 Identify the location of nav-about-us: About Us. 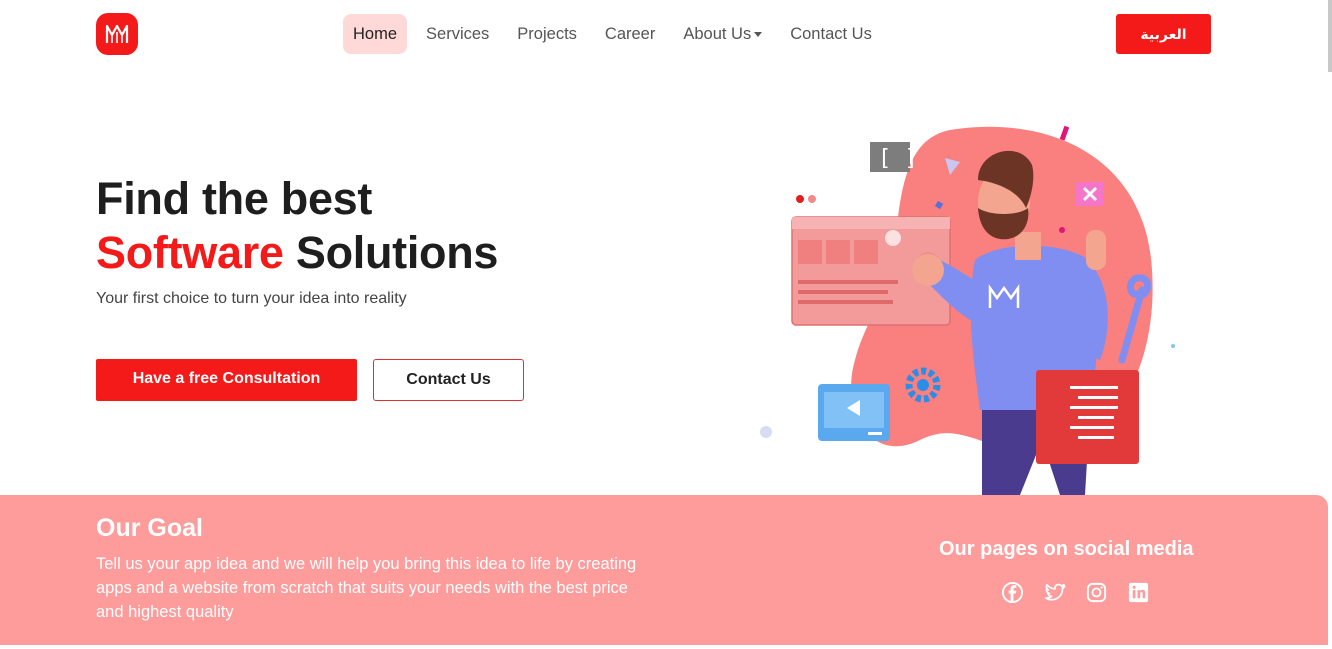
(722, 34).